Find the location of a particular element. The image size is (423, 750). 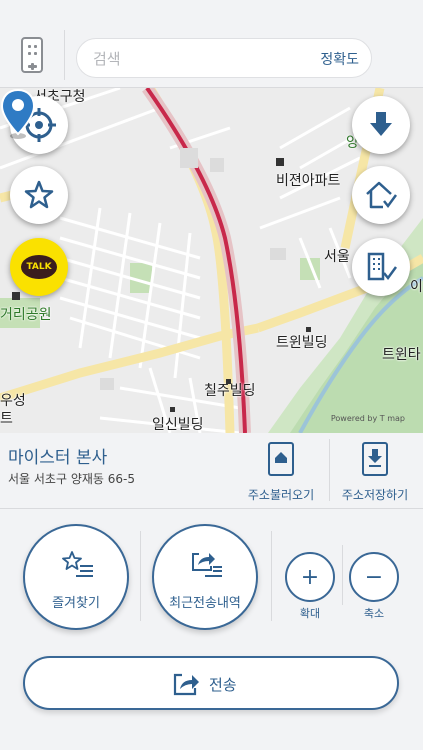

building-icon is located at coordinates (280, 162).